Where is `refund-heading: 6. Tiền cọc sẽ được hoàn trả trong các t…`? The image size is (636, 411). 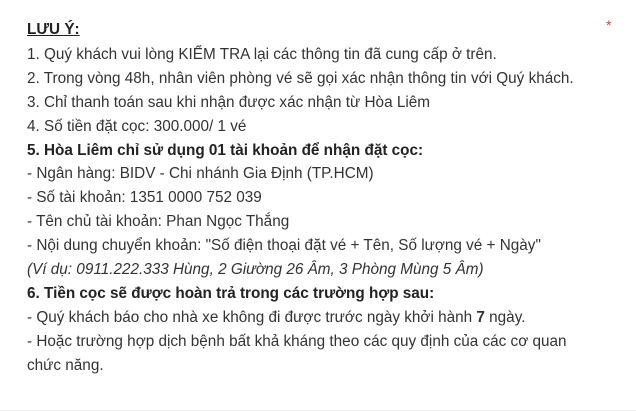 refund-heading: 6. Tiền cọc sẽ được hoàn trả trong các t… is located at coordinates (231, 293).